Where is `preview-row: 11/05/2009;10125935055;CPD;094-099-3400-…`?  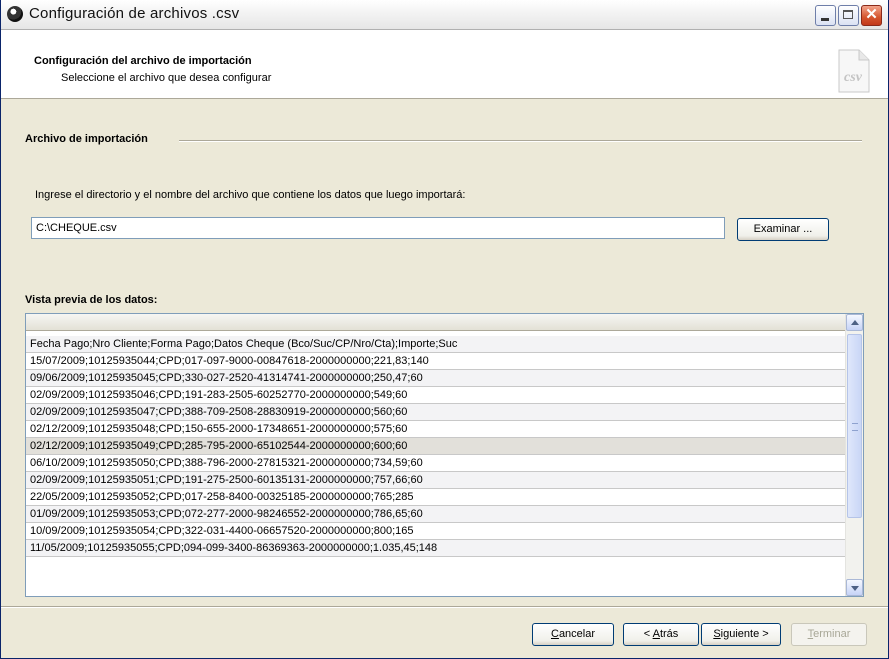 preview-row: 11/05/2009;10125935055;CPD;094-099-3400-… is located at coordinates (436, 548).